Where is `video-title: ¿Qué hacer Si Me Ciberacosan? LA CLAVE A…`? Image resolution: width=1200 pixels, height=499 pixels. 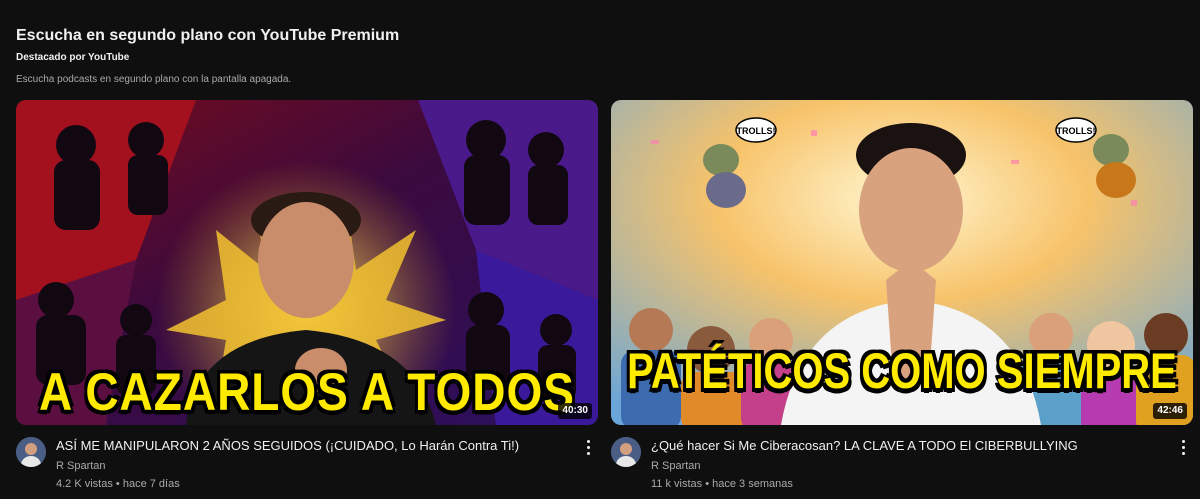
video-title: ¿Qué hacer Si Me Ciberacosan? LA CLAVE A… is located at coordinates (864, 446).